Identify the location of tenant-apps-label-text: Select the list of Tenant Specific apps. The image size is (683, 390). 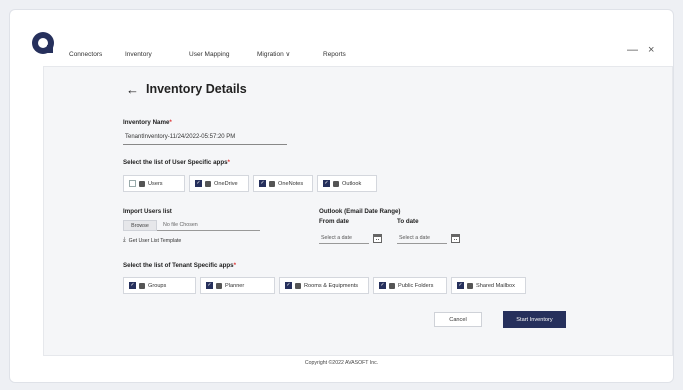
(178, 265).